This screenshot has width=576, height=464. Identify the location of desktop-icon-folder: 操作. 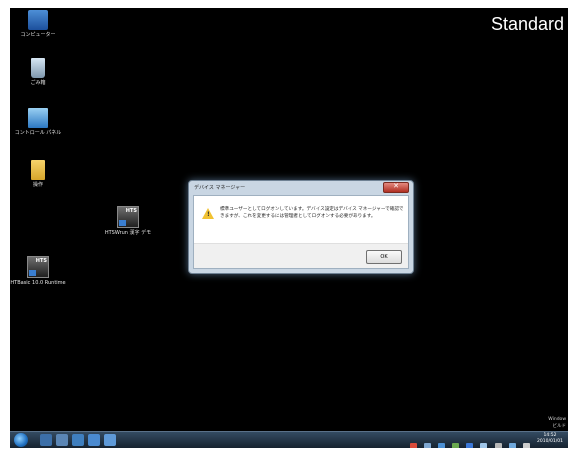
(38, 174).